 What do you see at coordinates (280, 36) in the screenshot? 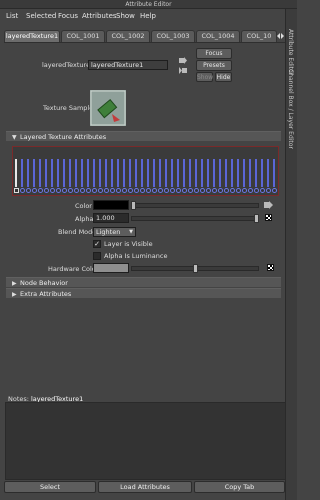
I see `tab-scroll-arrows-icon` at bounding box center [280, 36].